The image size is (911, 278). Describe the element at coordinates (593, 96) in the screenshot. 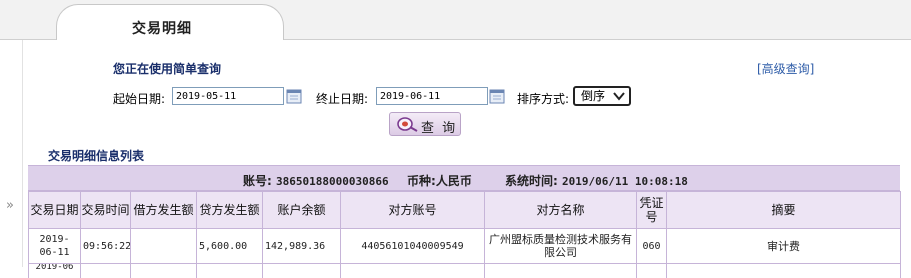

I see `sort-select-value: 倒序` at that location.